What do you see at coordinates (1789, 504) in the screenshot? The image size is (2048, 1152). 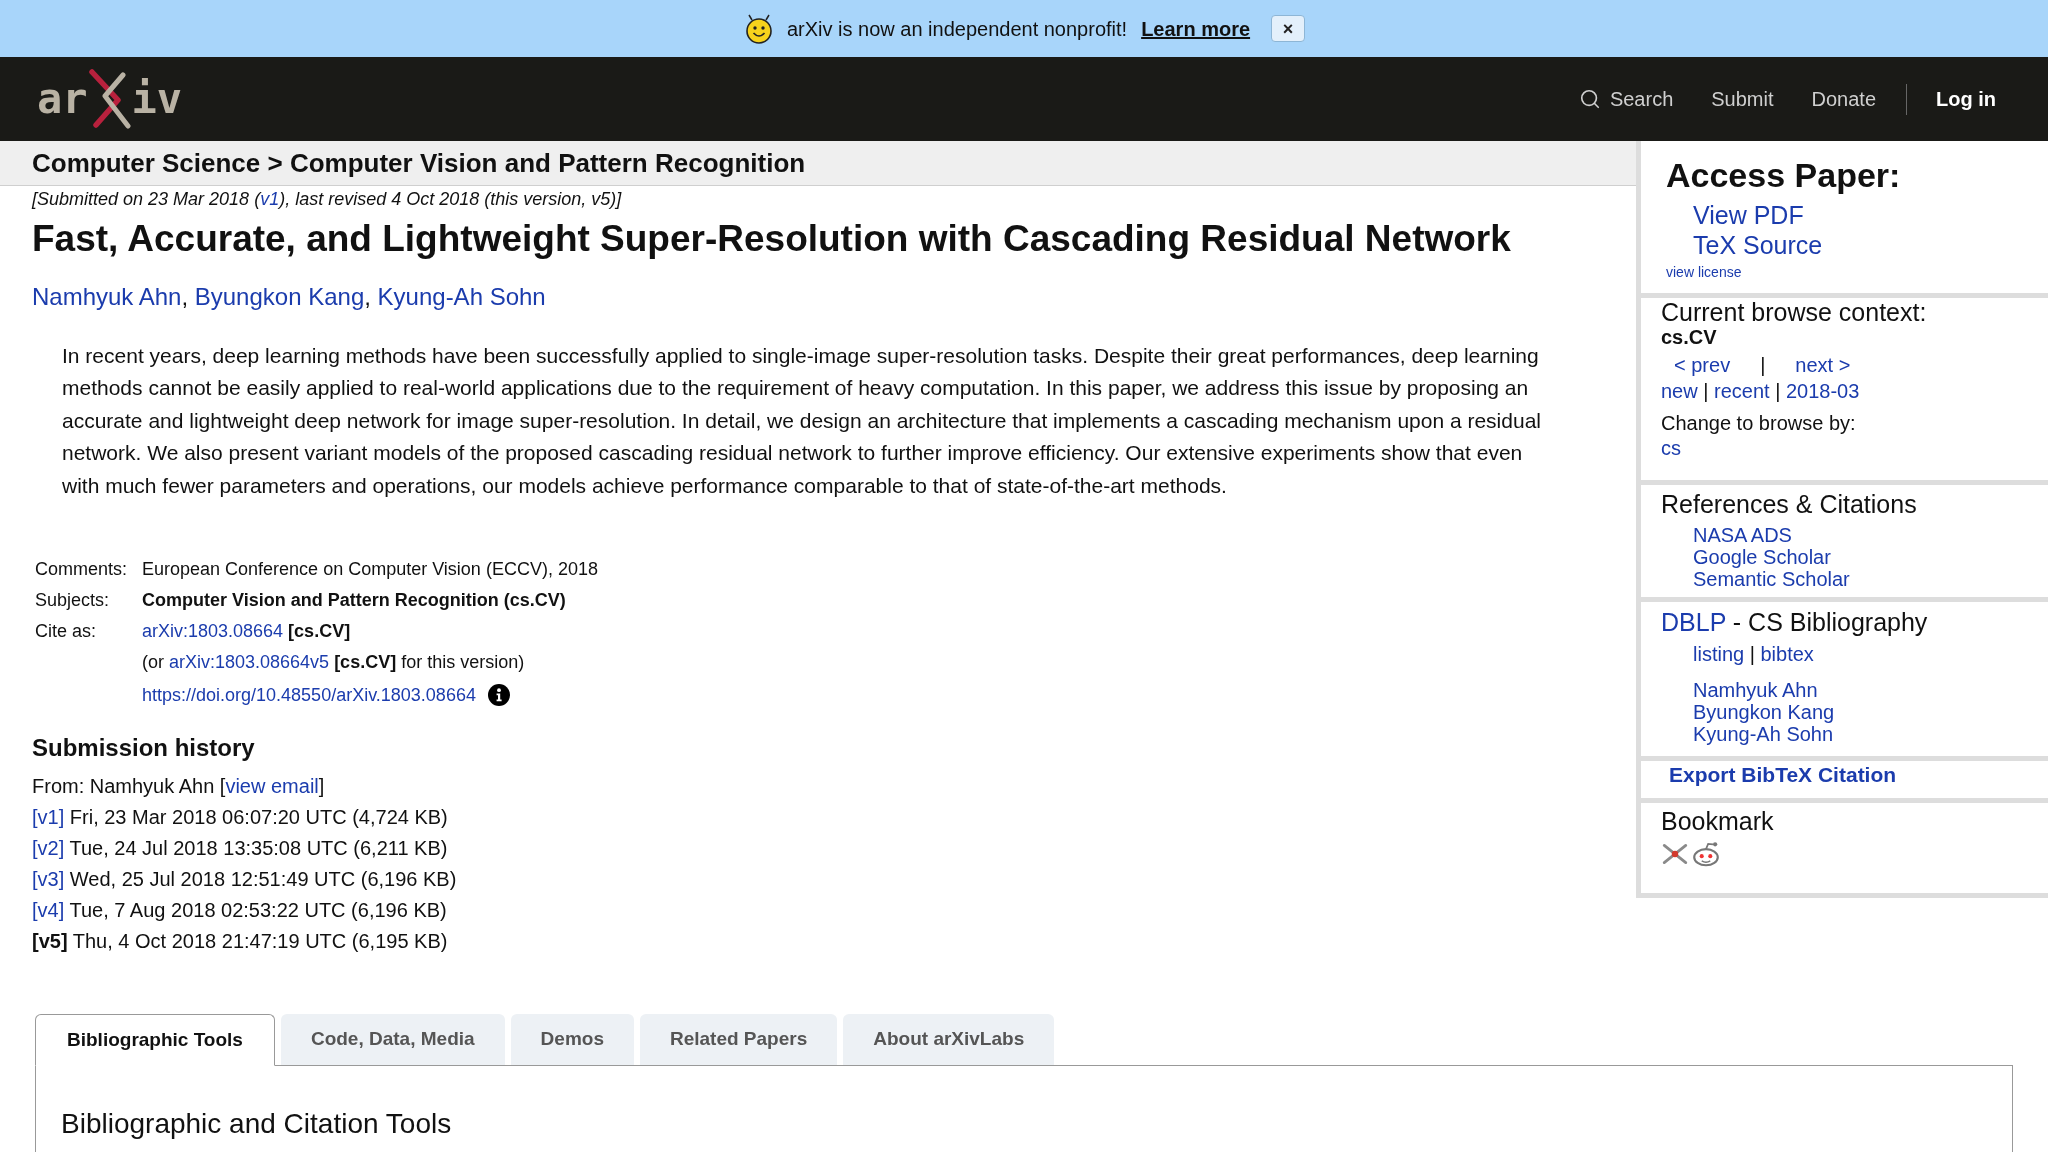 I see `sidebar-heading: References & Citations` at bounding box center [1789, 504].